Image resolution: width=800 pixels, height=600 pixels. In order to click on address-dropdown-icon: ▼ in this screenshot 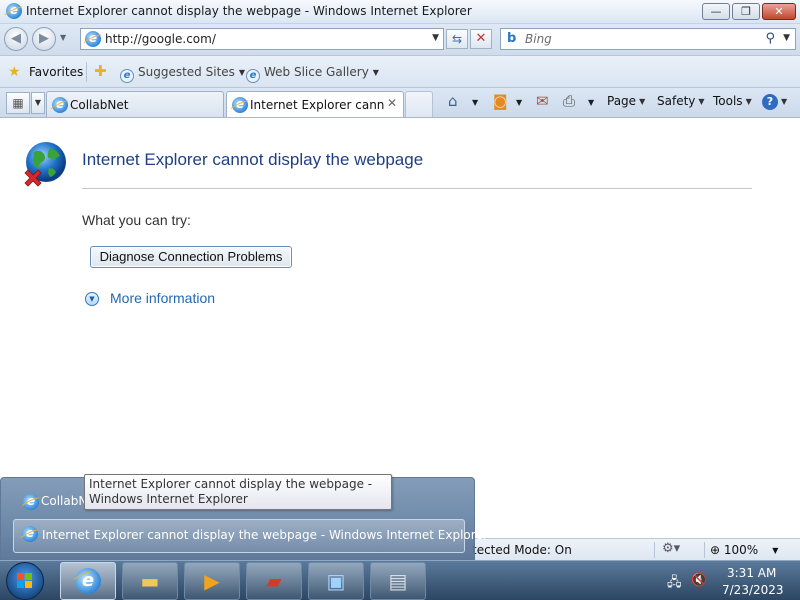, I will do `click(435, 38)`.